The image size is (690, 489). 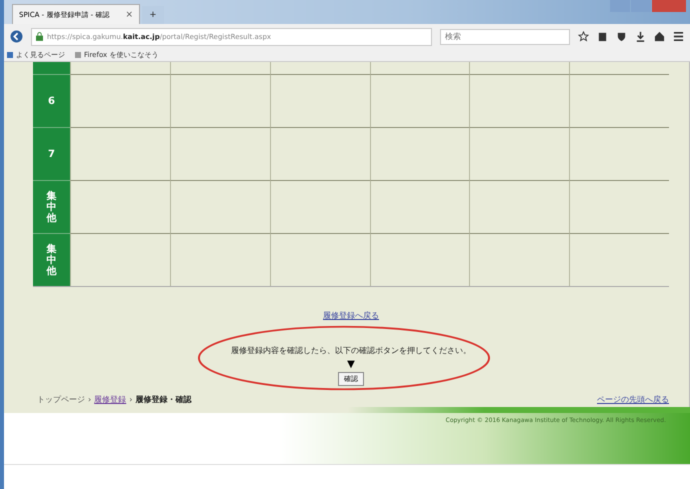 I want to click on breadcrumb-link: 履修登録, so click(x=110, y=400).